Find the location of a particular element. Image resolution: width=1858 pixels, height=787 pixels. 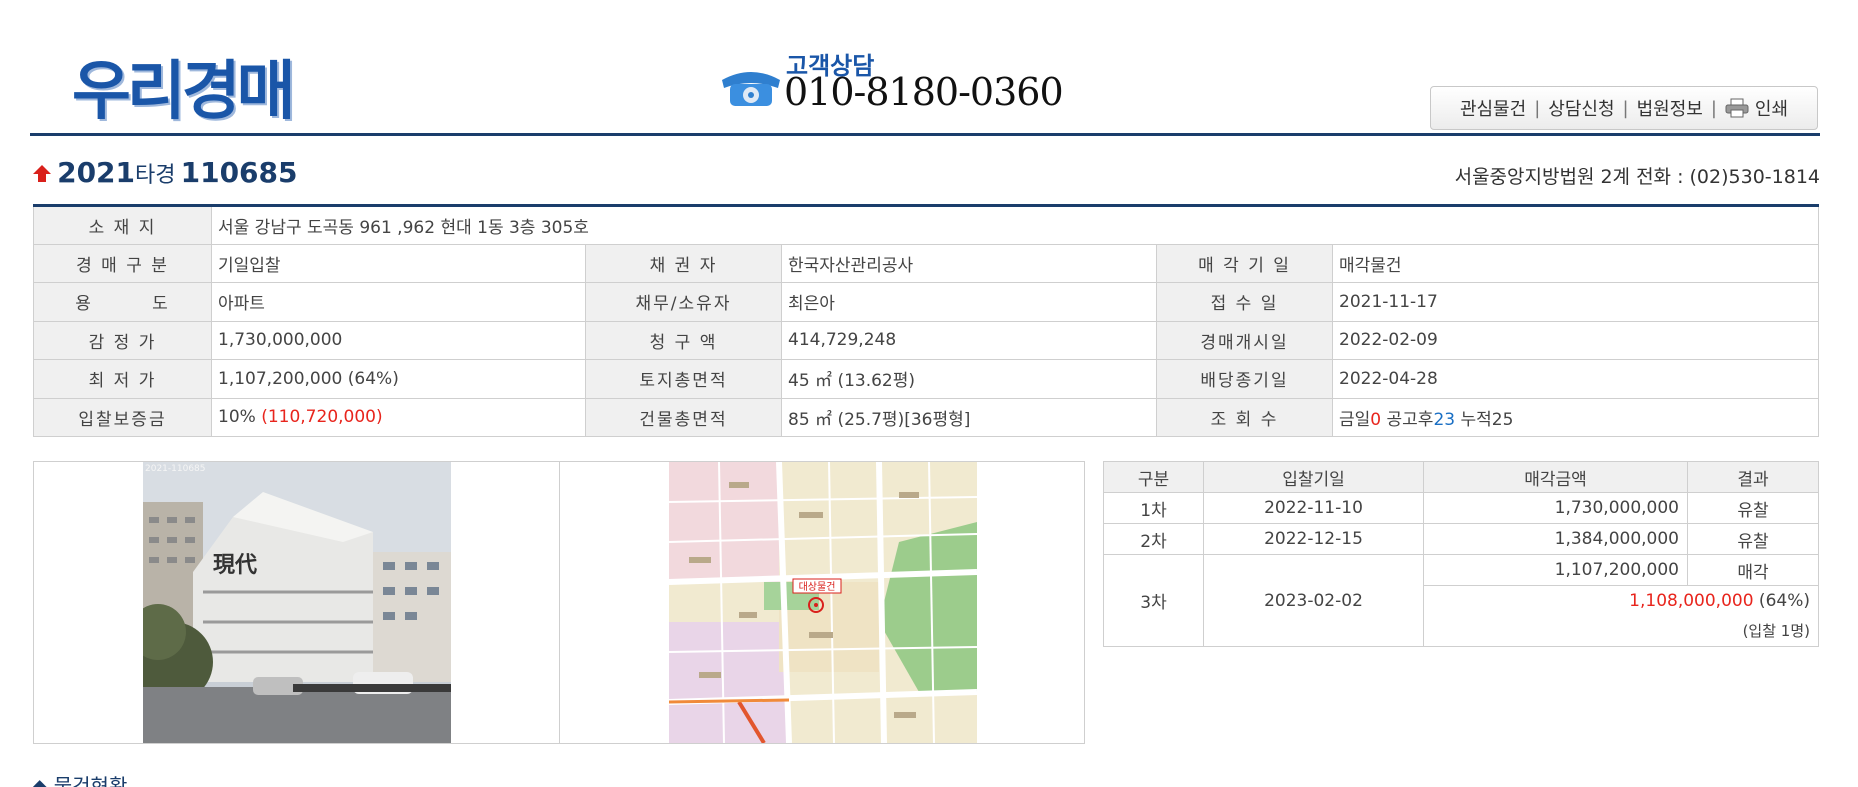

views-total: 25 is located at coordinates (1502, 419).